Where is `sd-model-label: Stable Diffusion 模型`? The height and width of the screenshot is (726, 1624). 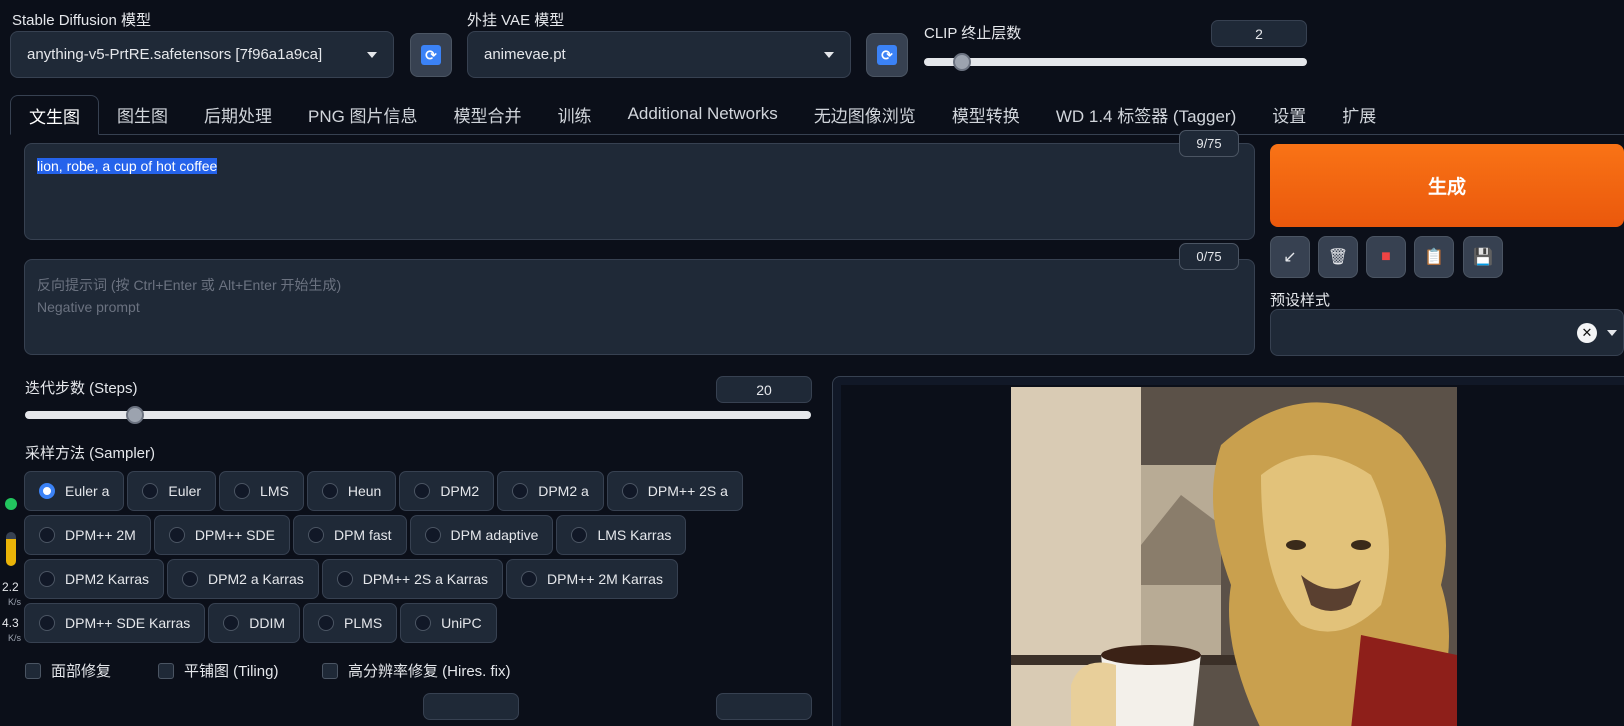
sd-model-label: Stable Diffusion 模型 is located at coordinates (81, 20).